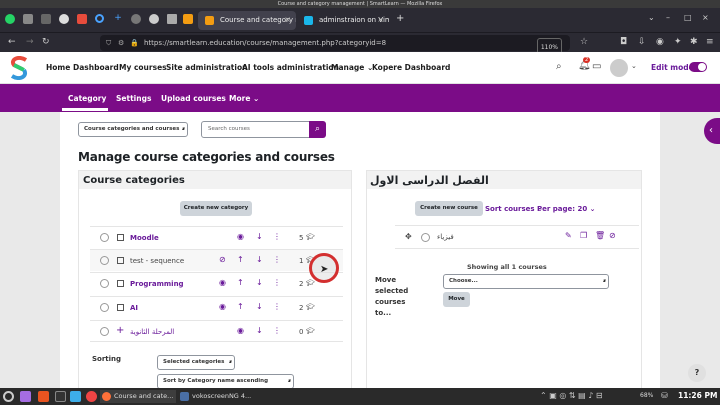 This screenshot has width=720, height=405. I want to click on course-row: ✥ فيزياء ✎ ❐ 🗑︎ ⊘, so click(517, 237).